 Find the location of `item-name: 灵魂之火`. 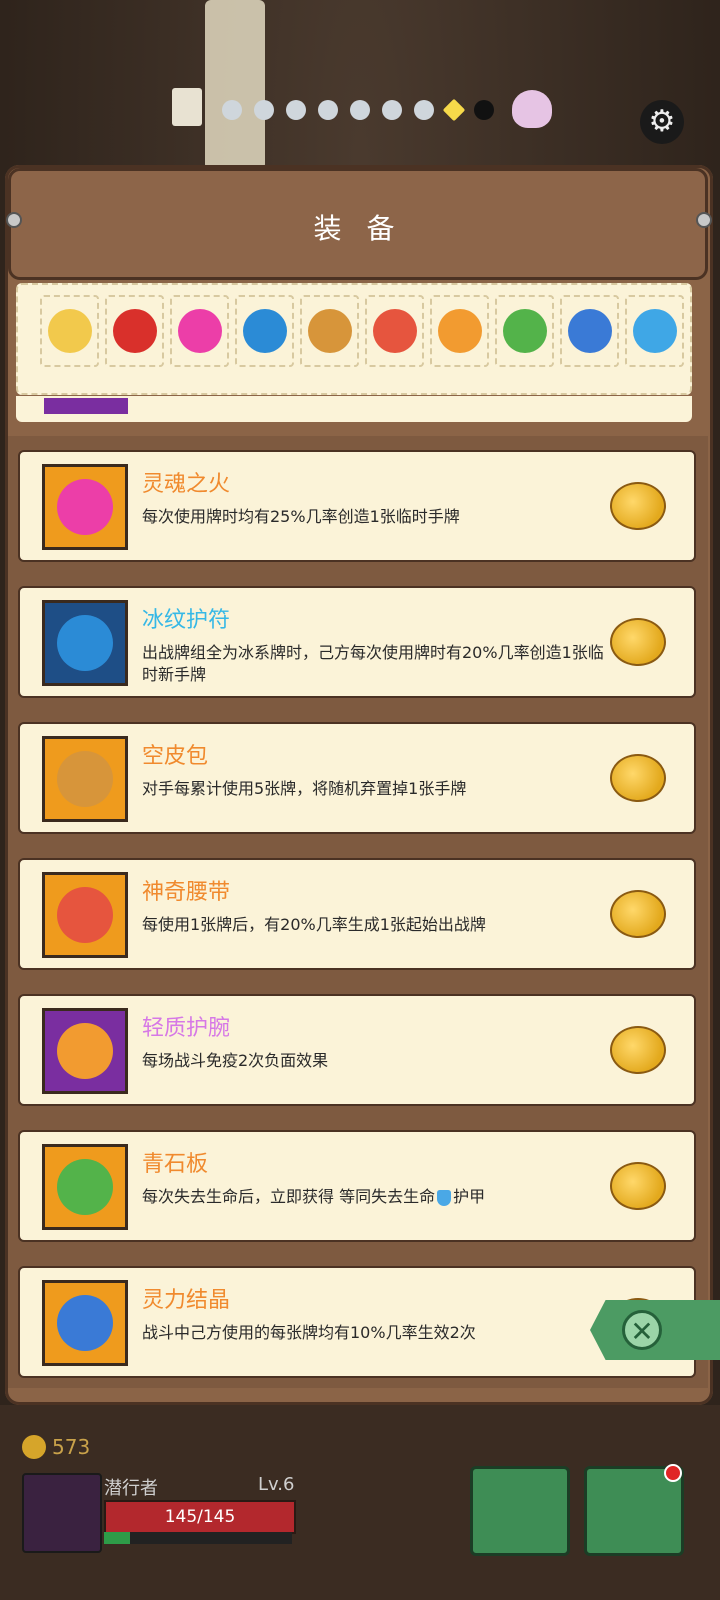

item-name: 灵魂之火 is located at coordinates (186, 484).